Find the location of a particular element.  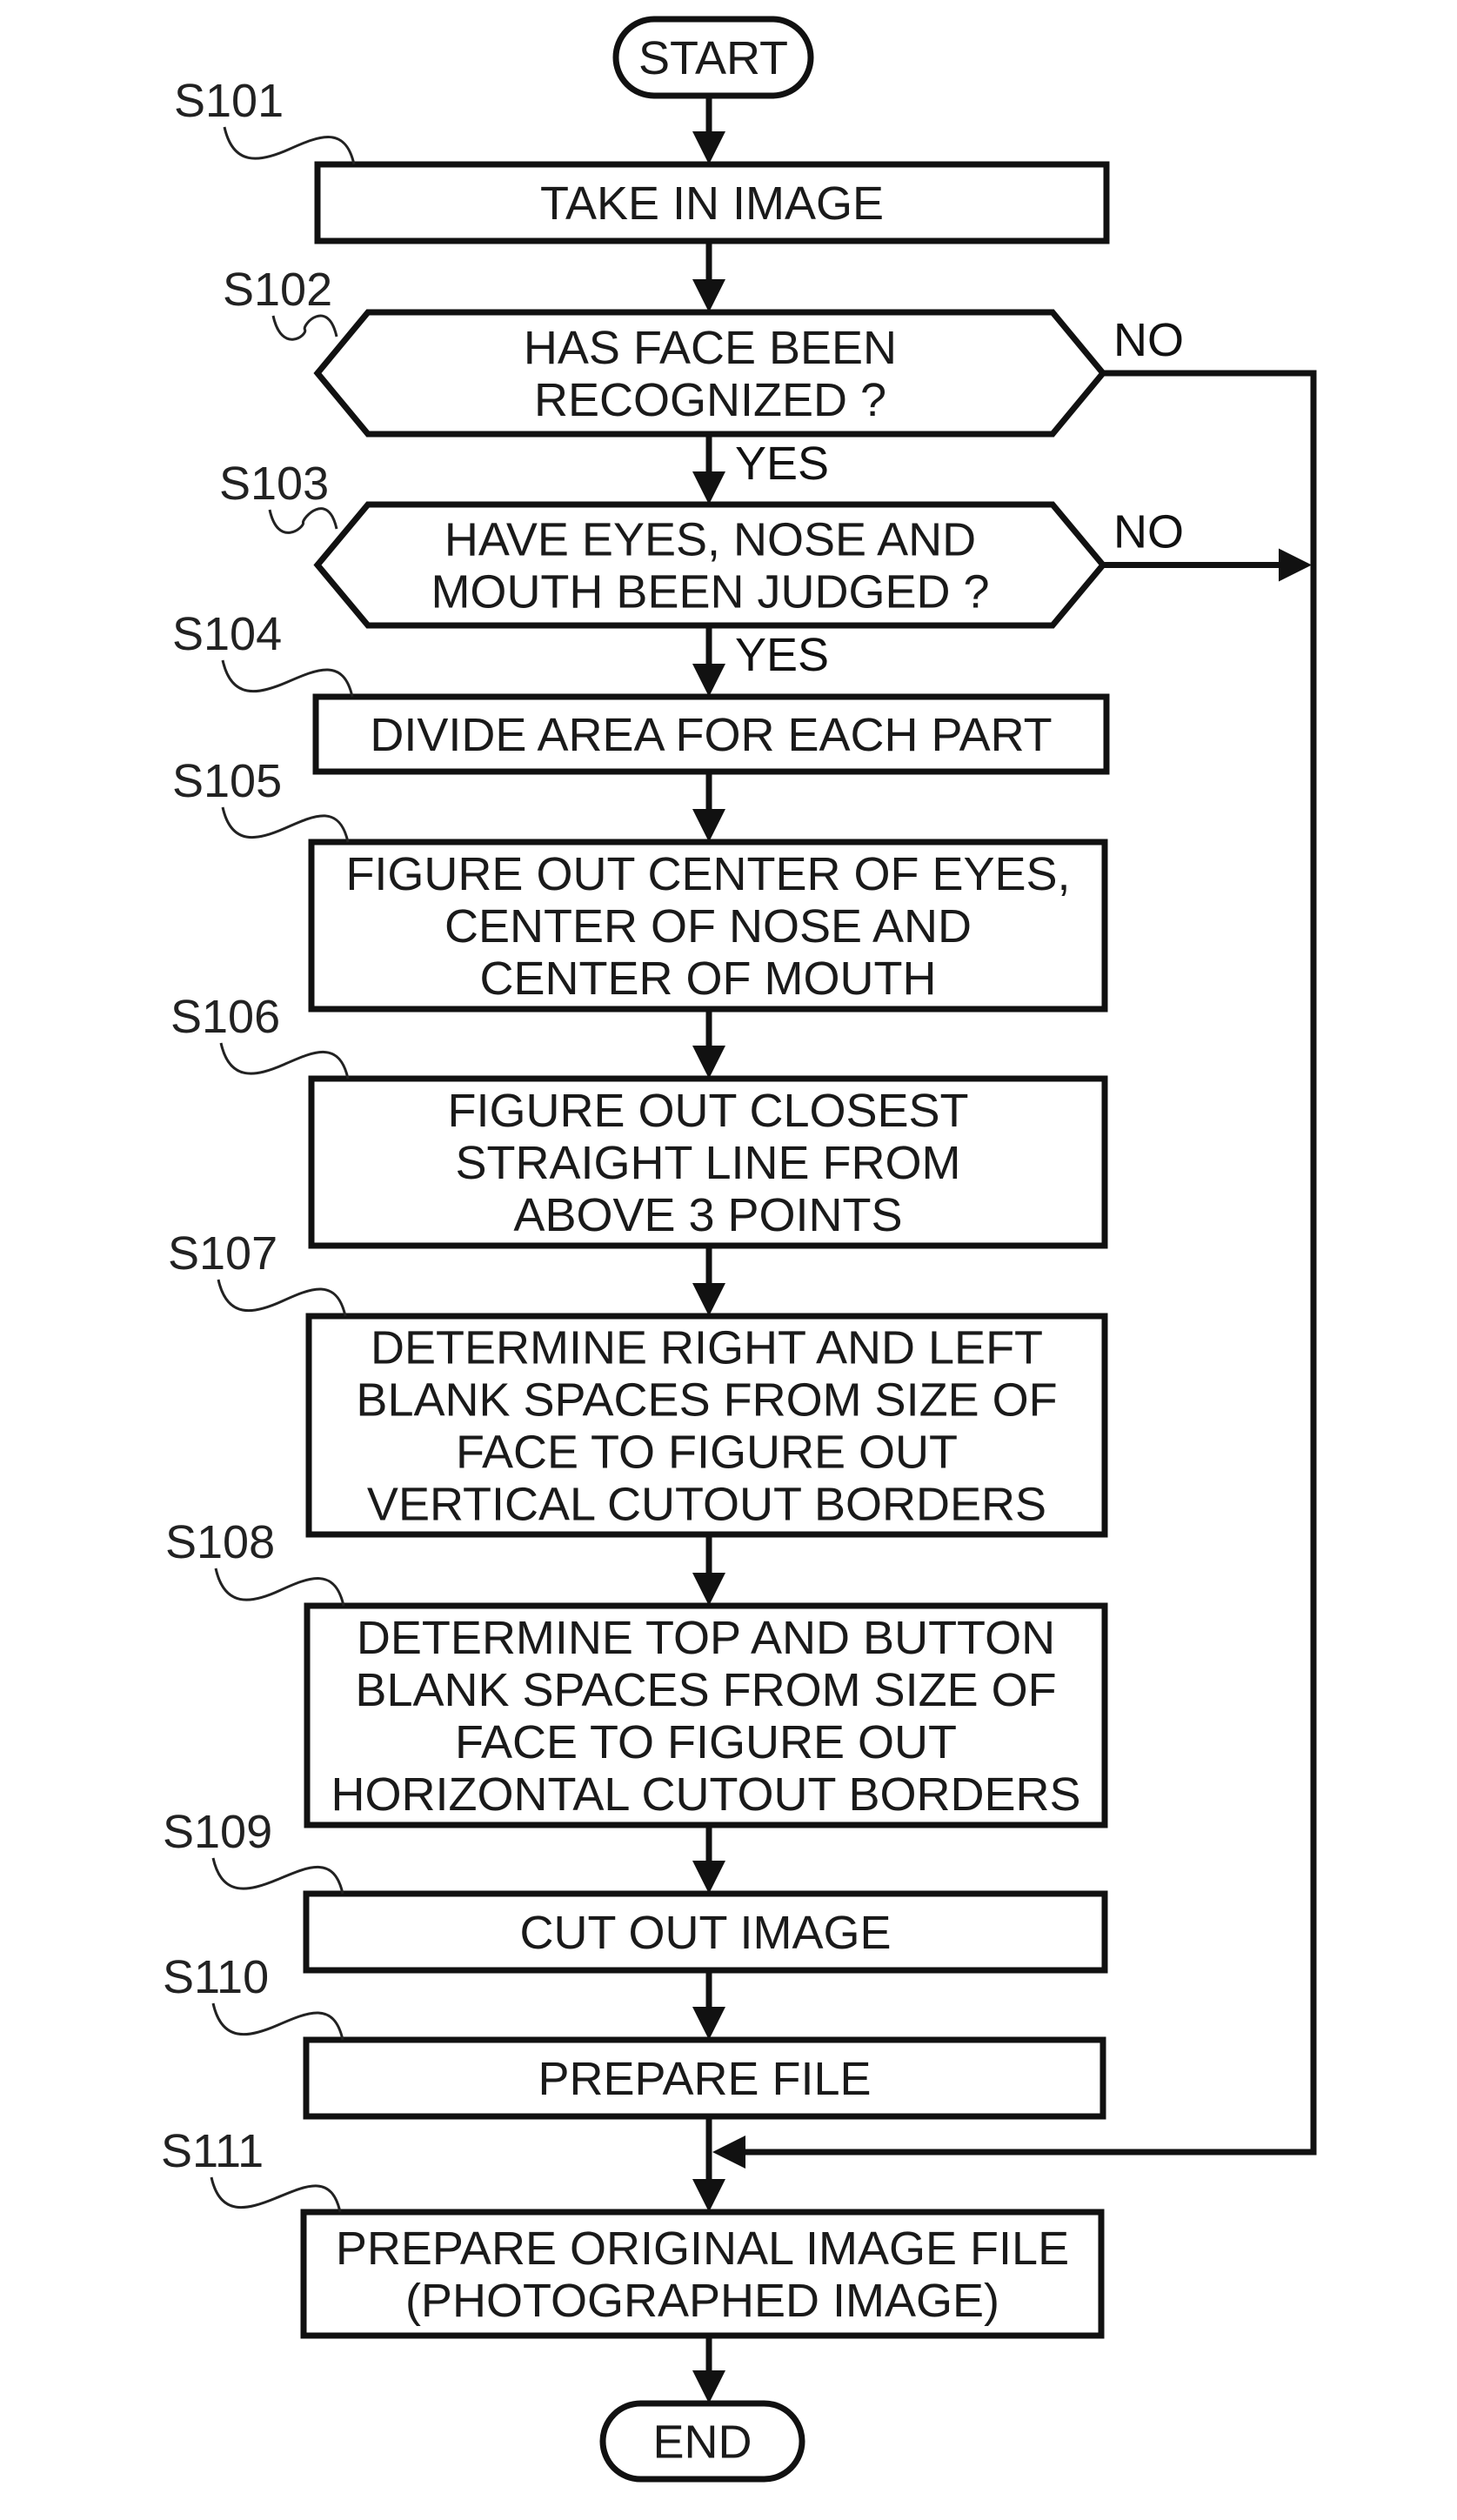

step-s104-leader-line is located at coordinates (288, 678).